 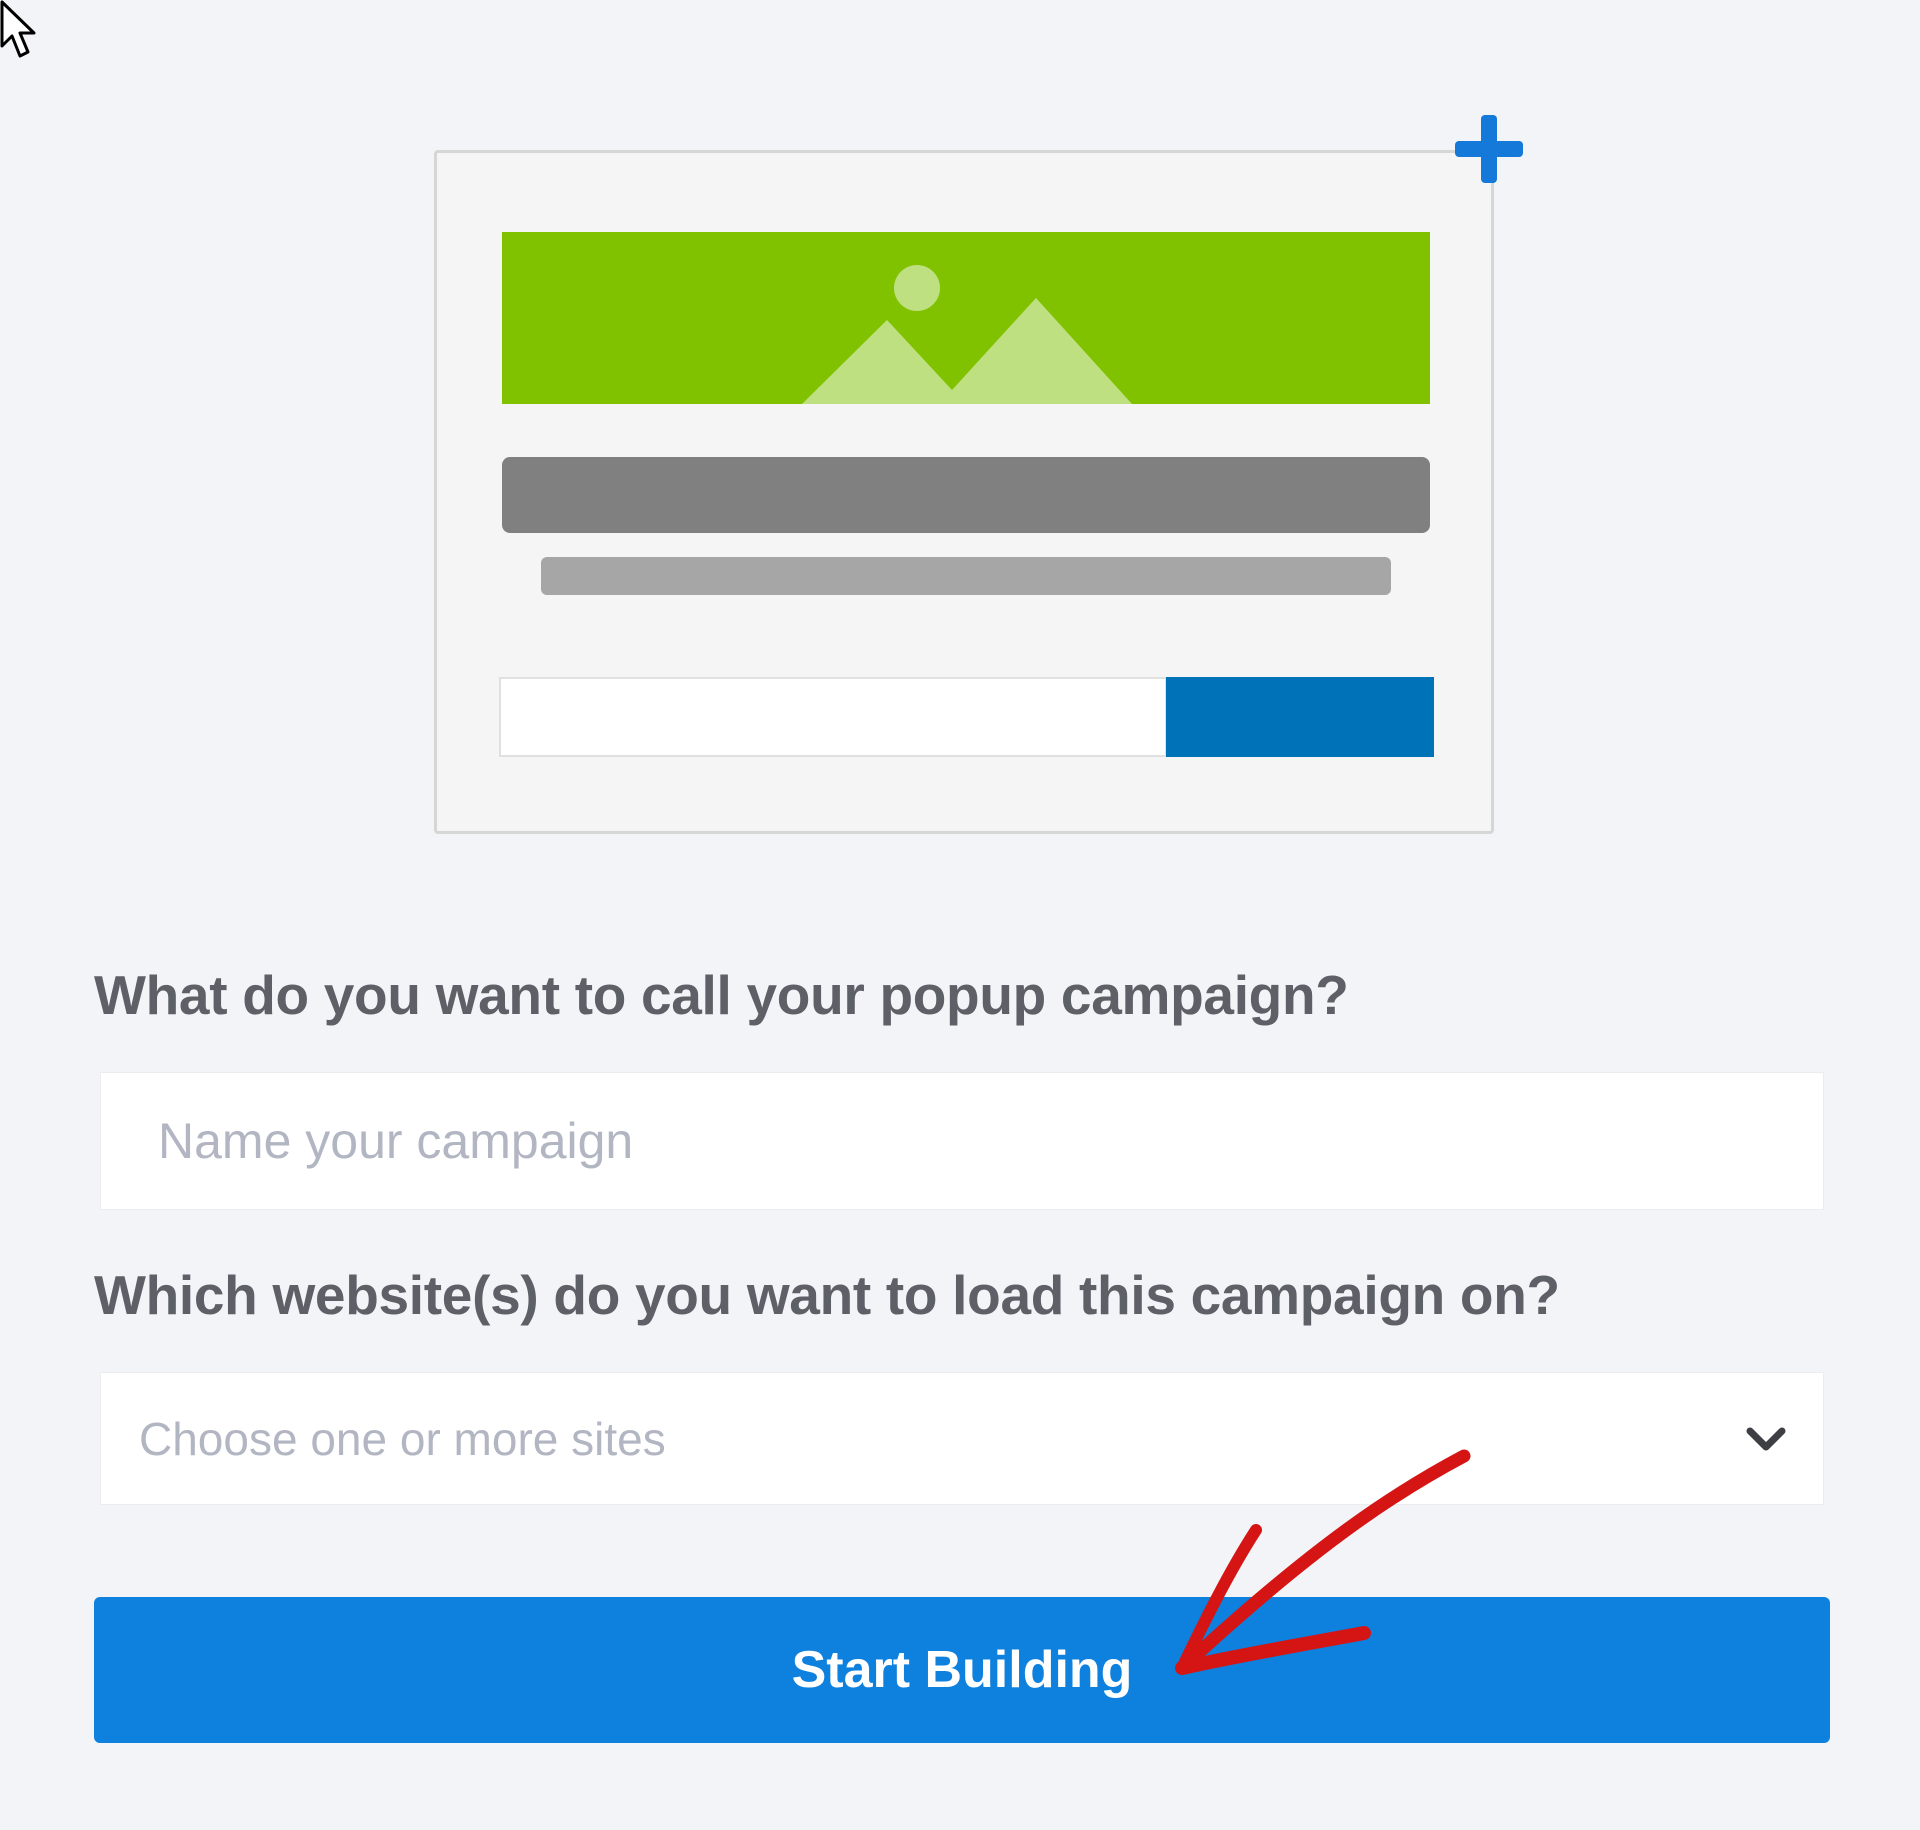 What do you see at coordinates (1489, 149) in the screenshot?
I see `plus-icon` at bounding box center [1489, 149].